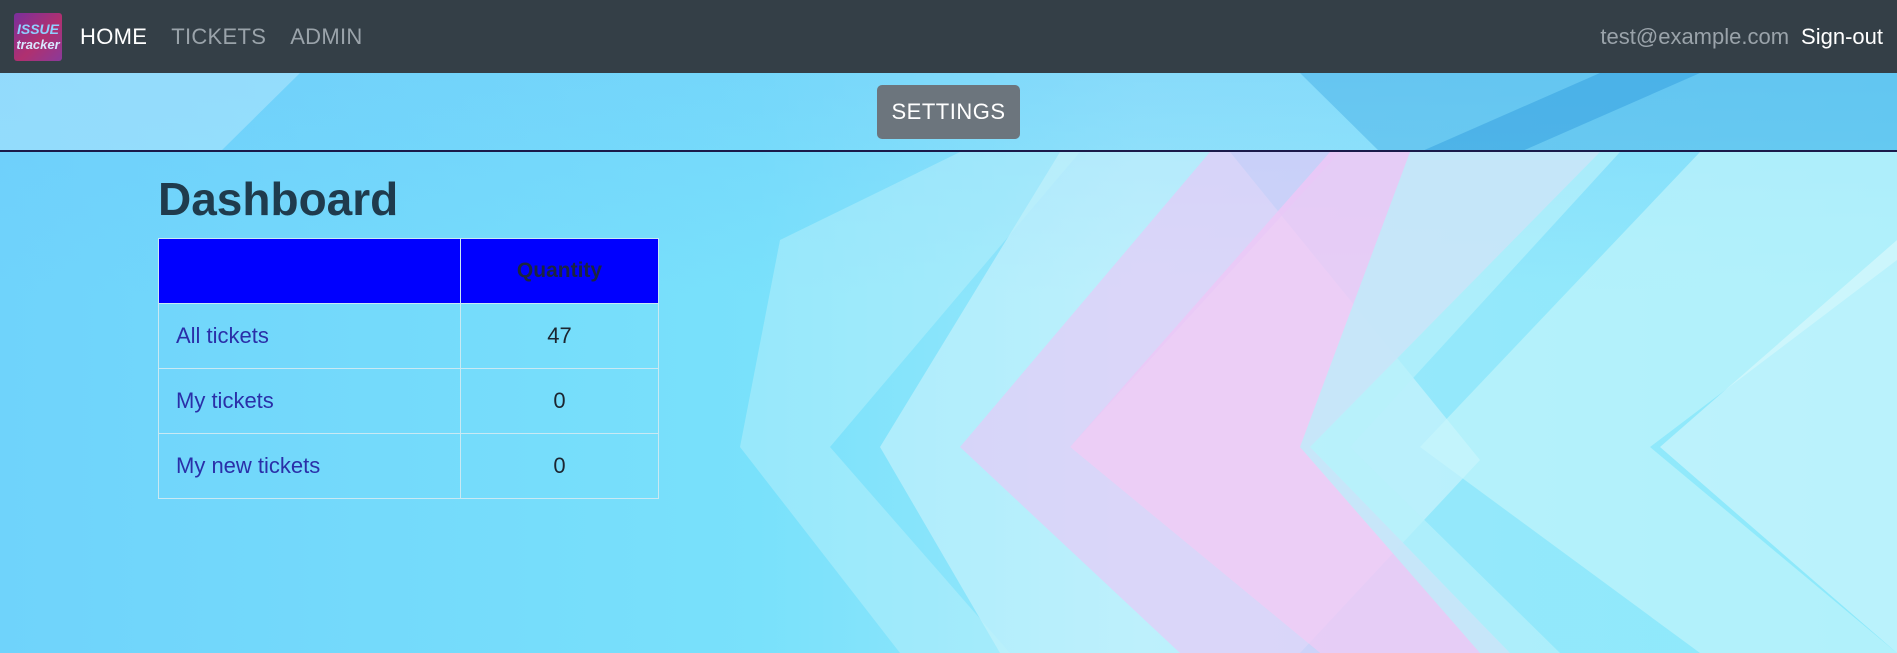 The image size is (1897, 653). Describe the element at coordinates (559, 336) in the screenshot. I see `row-quantity: 47` at that location.